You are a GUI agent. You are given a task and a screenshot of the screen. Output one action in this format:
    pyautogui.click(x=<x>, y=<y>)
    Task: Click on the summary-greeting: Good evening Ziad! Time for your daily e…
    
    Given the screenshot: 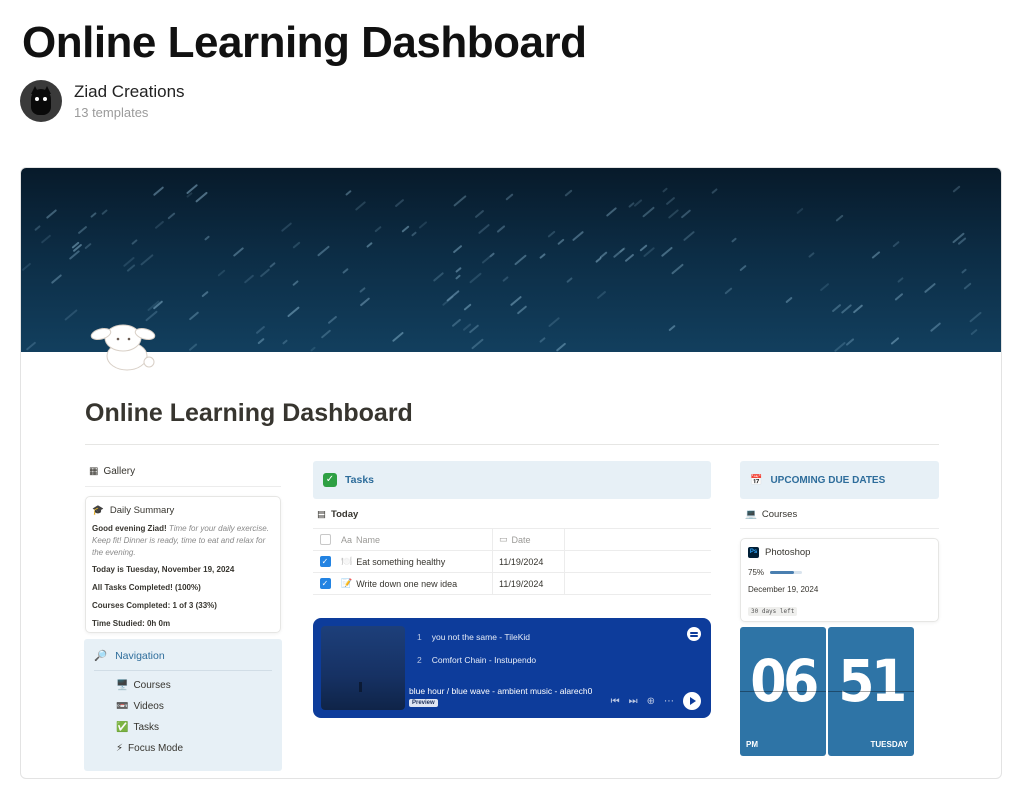 What is the action you would take?
    pyautogui.click(x=180, y=540)
    